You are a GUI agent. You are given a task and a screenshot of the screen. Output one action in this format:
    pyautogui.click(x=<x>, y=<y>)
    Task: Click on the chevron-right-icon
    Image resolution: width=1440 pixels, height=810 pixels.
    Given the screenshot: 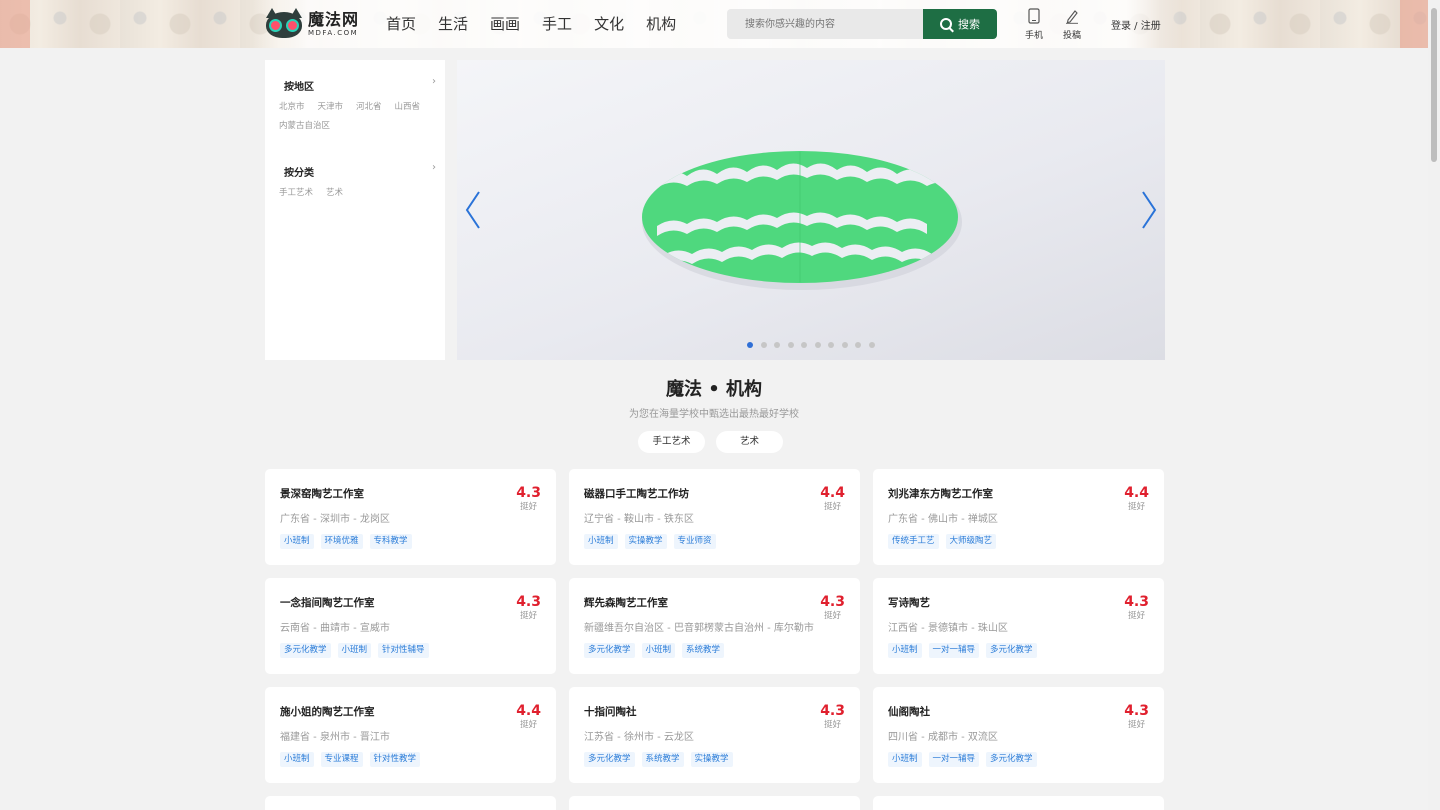 What is the action you would take?
    pyautogui.click(x=1149, y=210)
    